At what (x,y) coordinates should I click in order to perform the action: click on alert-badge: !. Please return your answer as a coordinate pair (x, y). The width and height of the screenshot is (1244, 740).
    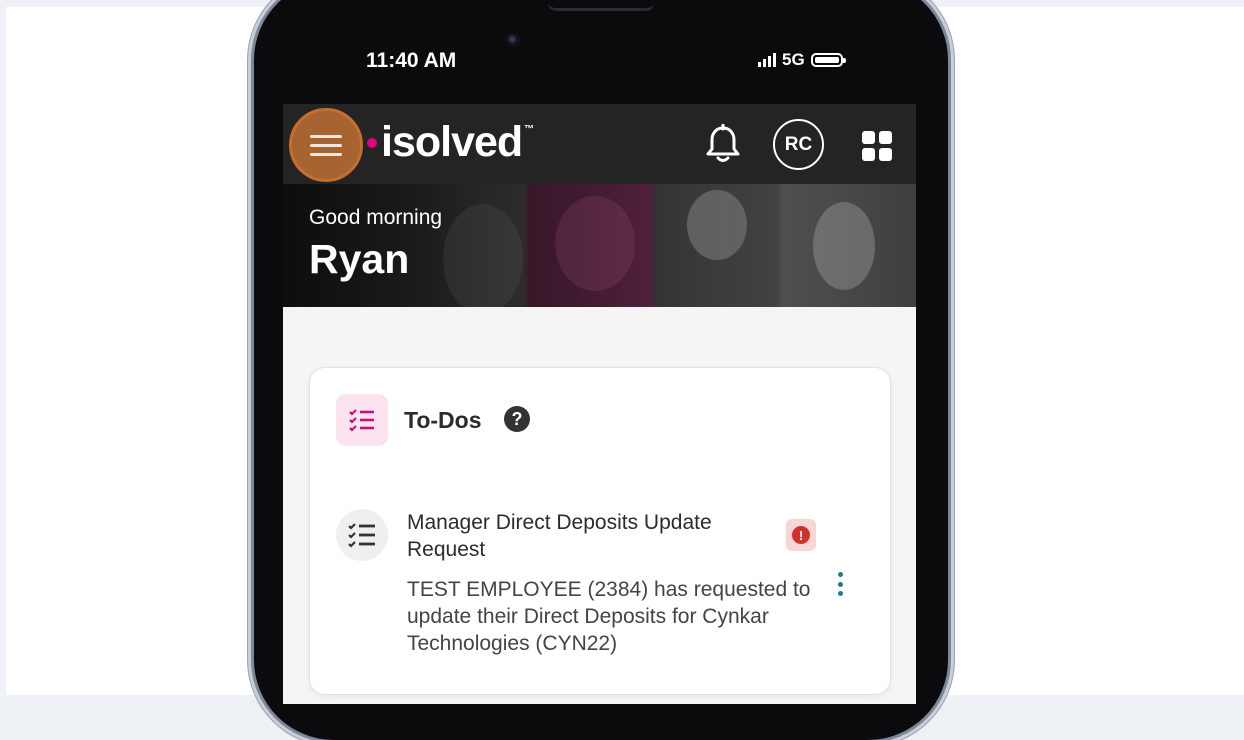
    Looking at the image, I should click on (801, 535).